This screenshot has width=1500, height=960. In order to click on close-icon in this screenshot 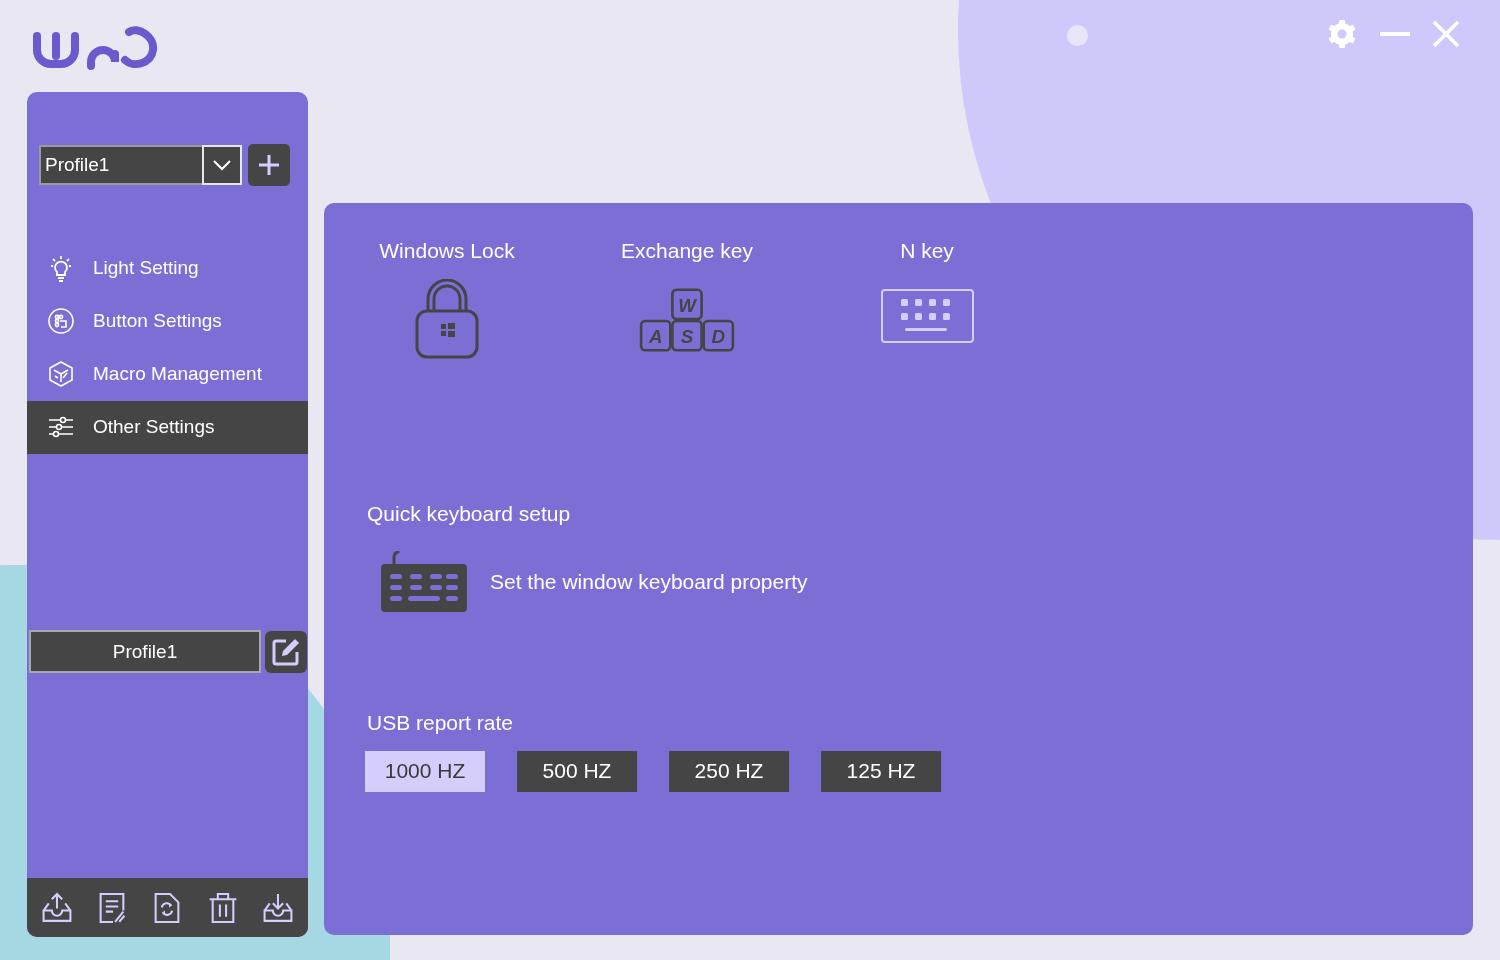, I will do `click(1446, 34)`.